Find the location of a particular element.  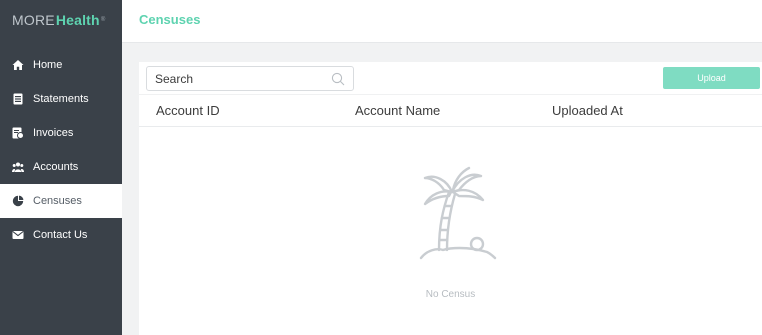

sidebar-item-home: Home is located at coordinates (61, 65).